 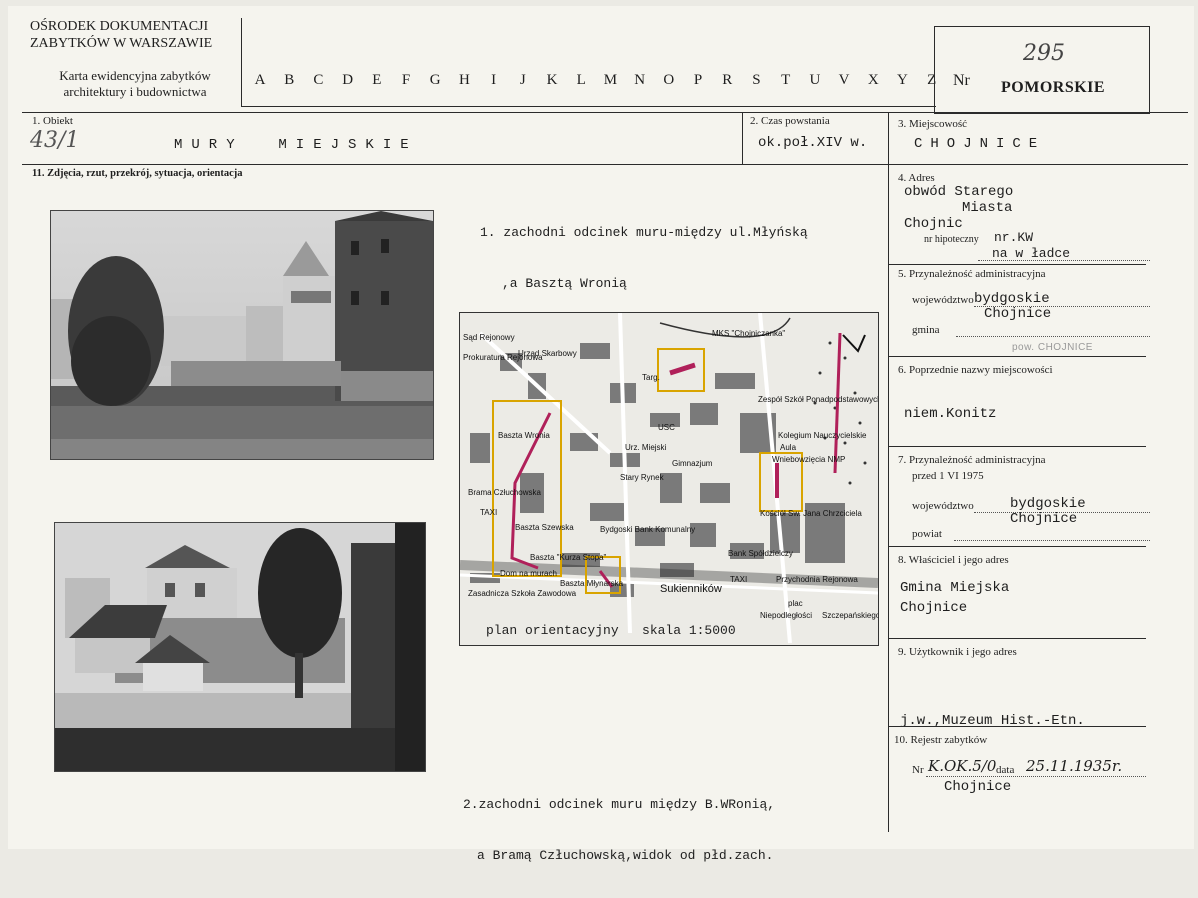 What do you see at coordinates (972, 274) in the screenshot?
I see `admin-label: 5. Przynależność administracyjna` at bounding box center [972, 274].